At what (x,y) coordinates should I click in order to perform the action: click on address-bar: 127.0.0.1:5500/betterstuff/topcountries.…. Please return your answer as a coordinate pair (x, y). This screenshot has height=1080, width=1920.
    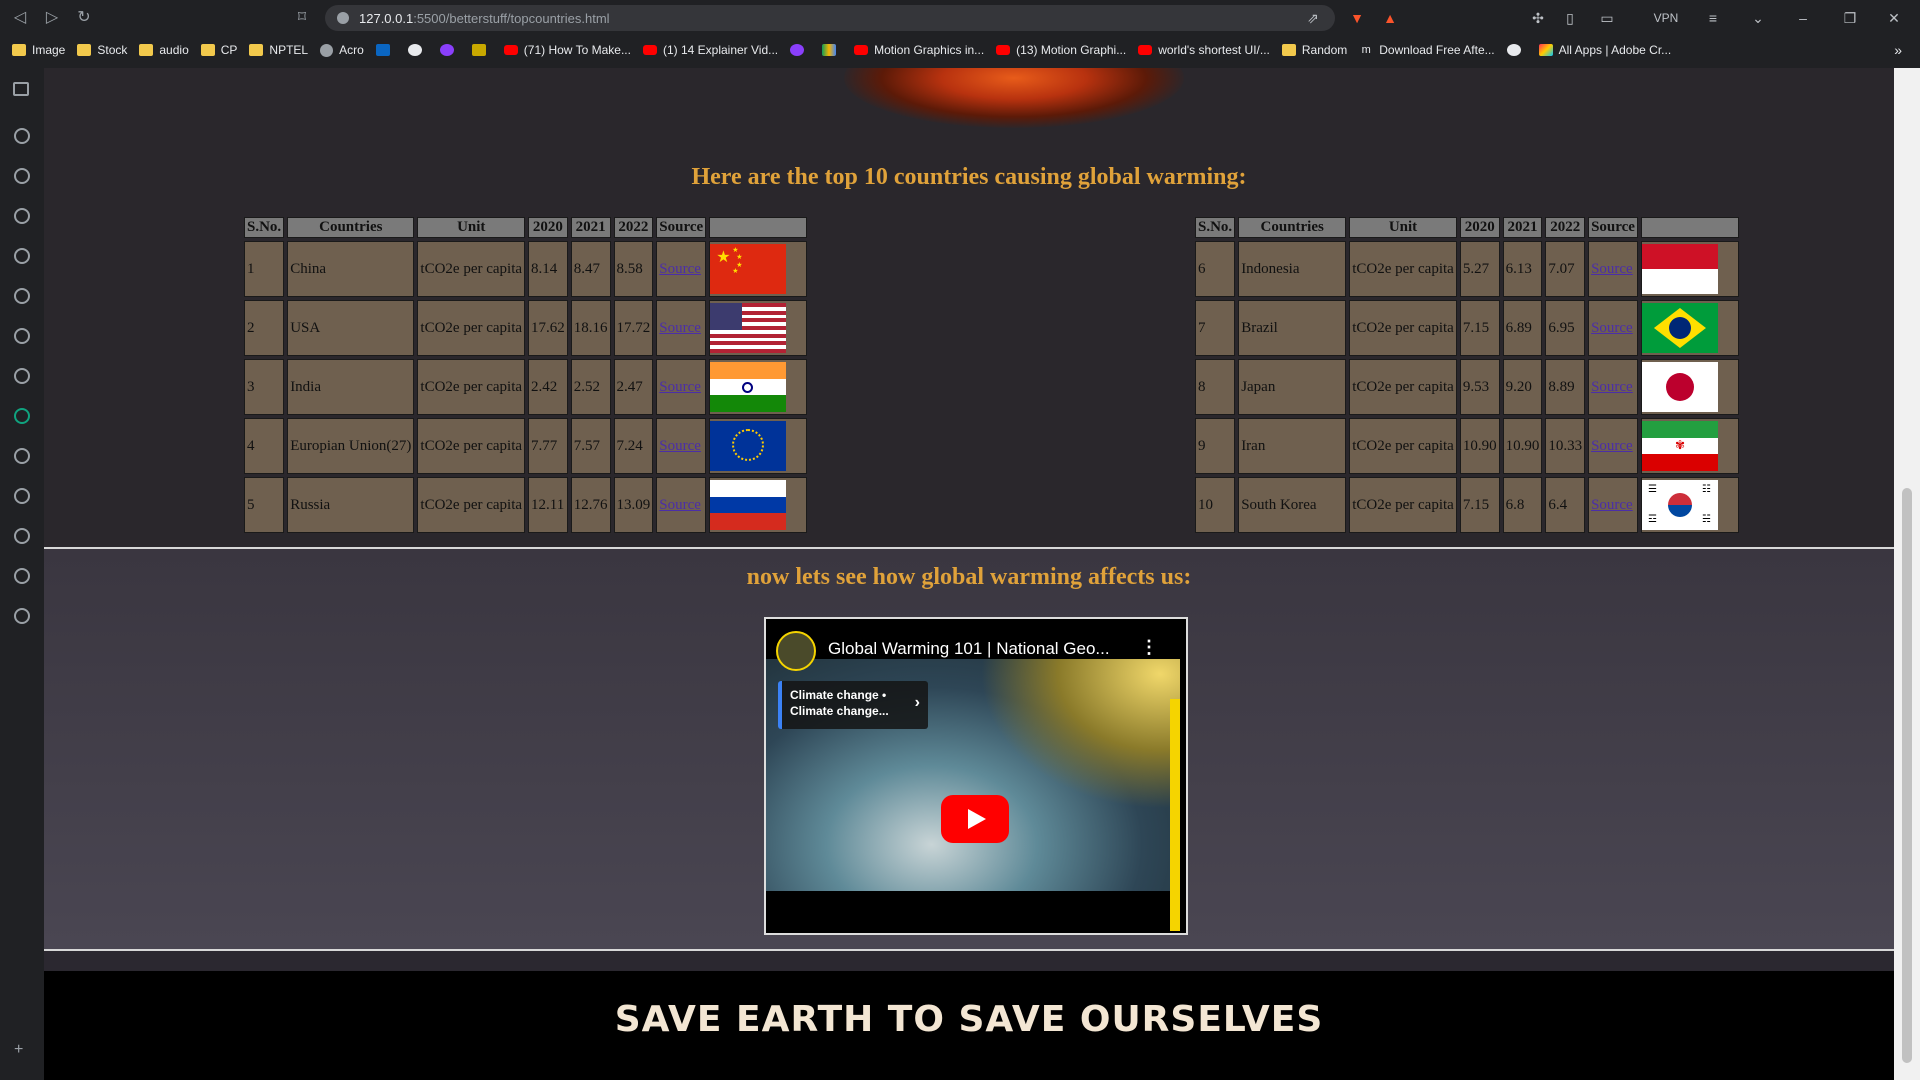
    Looking at the image, I should click on (830, 18).